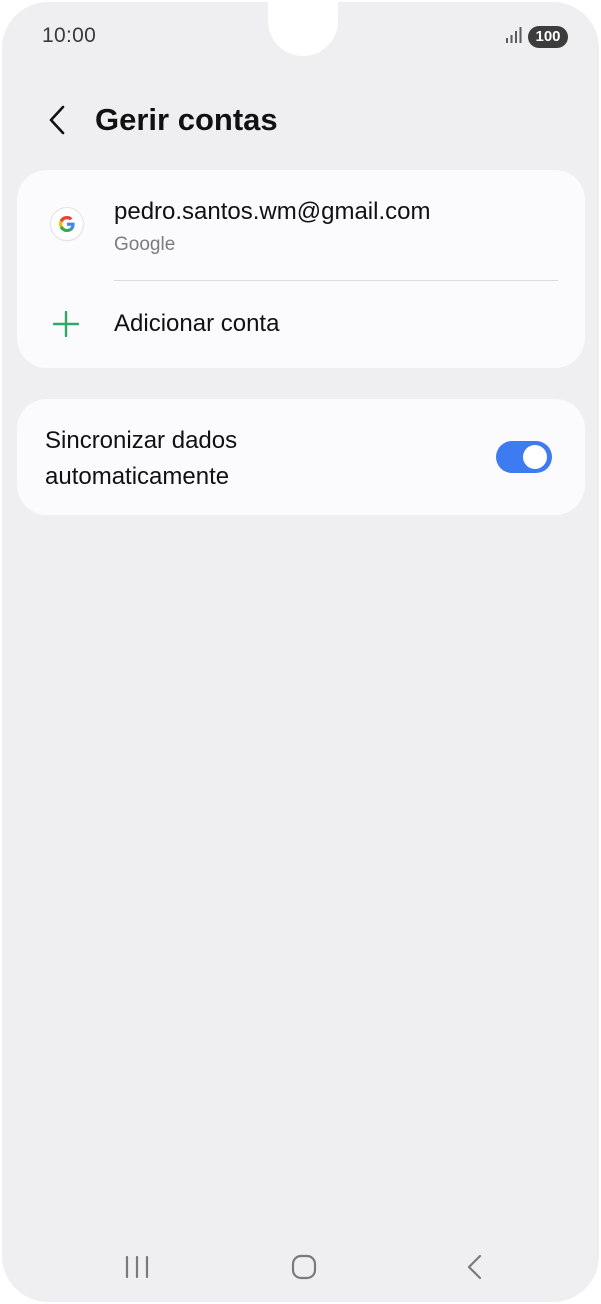 The width and height of the screenshot is (601, 1304). Describe the element at coordinates (137, 1267) in the screenshot. I see `recent-apps-icon` at that location.